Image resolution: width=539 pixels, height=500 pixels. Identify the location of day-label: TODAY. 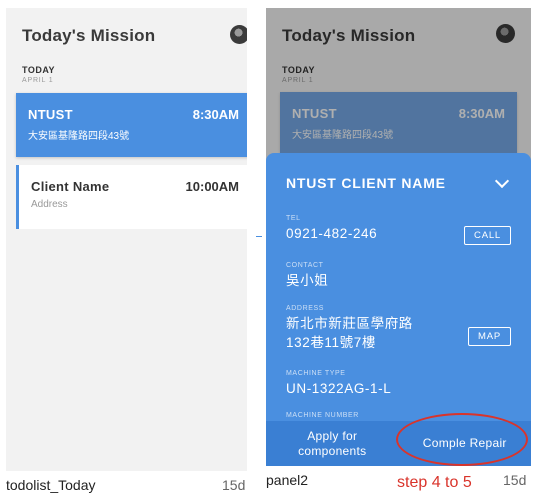
(39, 70).